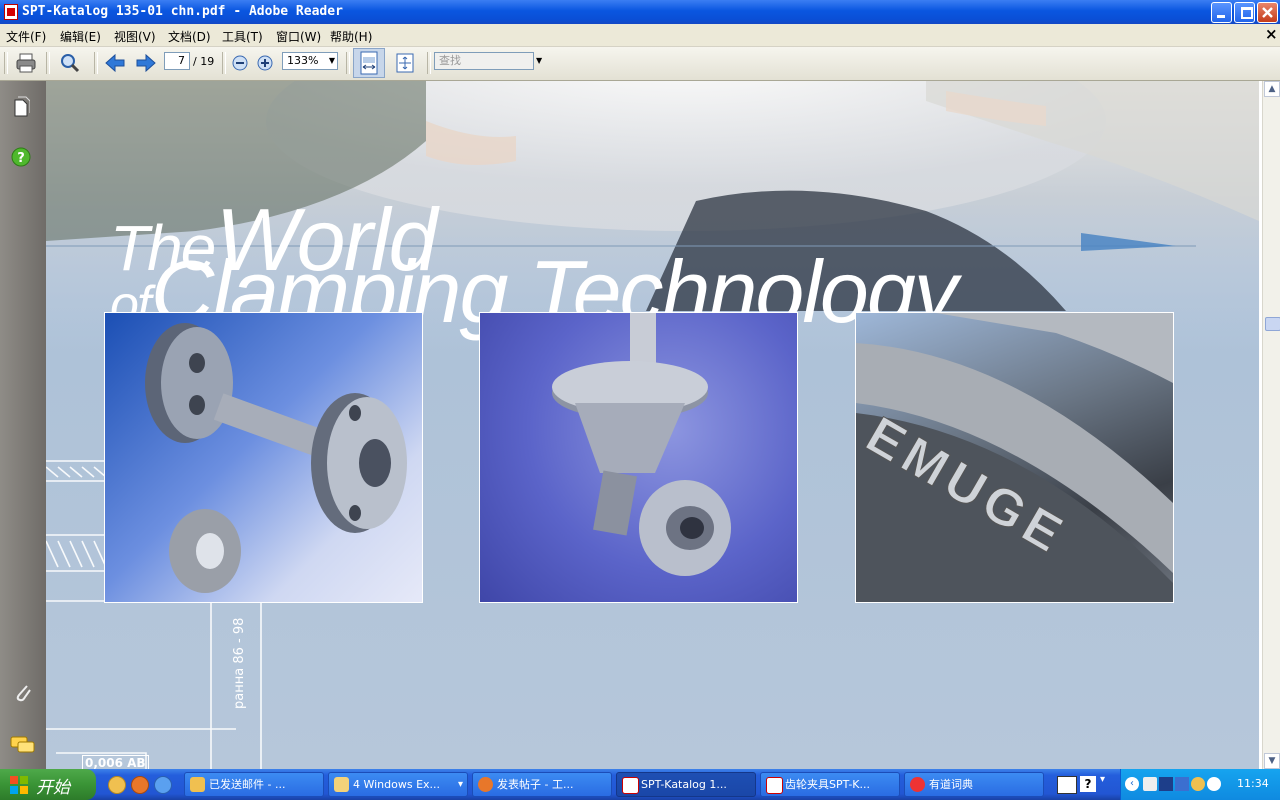  Describe the element at coordinates (1271, 425) in the screenshot. I see `vertical-scrollbar: ▲ ▼` at that location.